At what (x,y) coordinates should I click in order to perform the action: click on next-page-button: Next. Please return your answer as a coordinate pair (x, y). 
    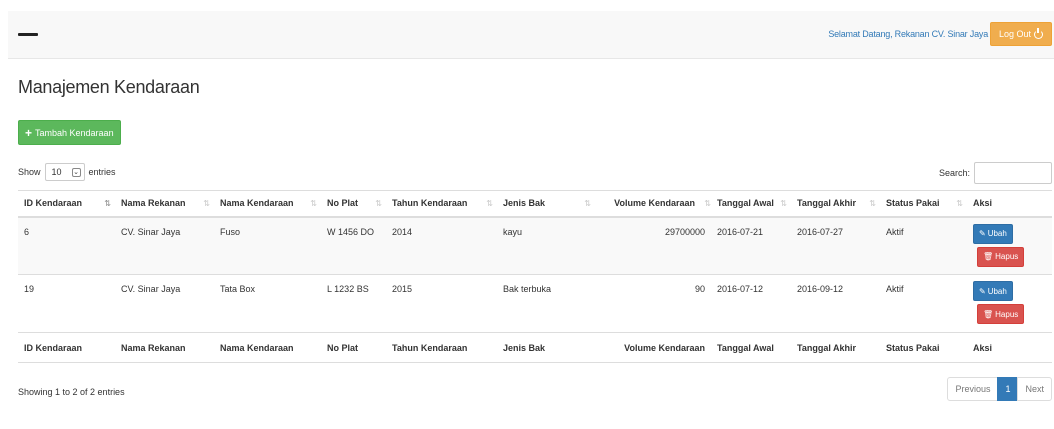
    Looking at the image, I should click on (1034, 389).